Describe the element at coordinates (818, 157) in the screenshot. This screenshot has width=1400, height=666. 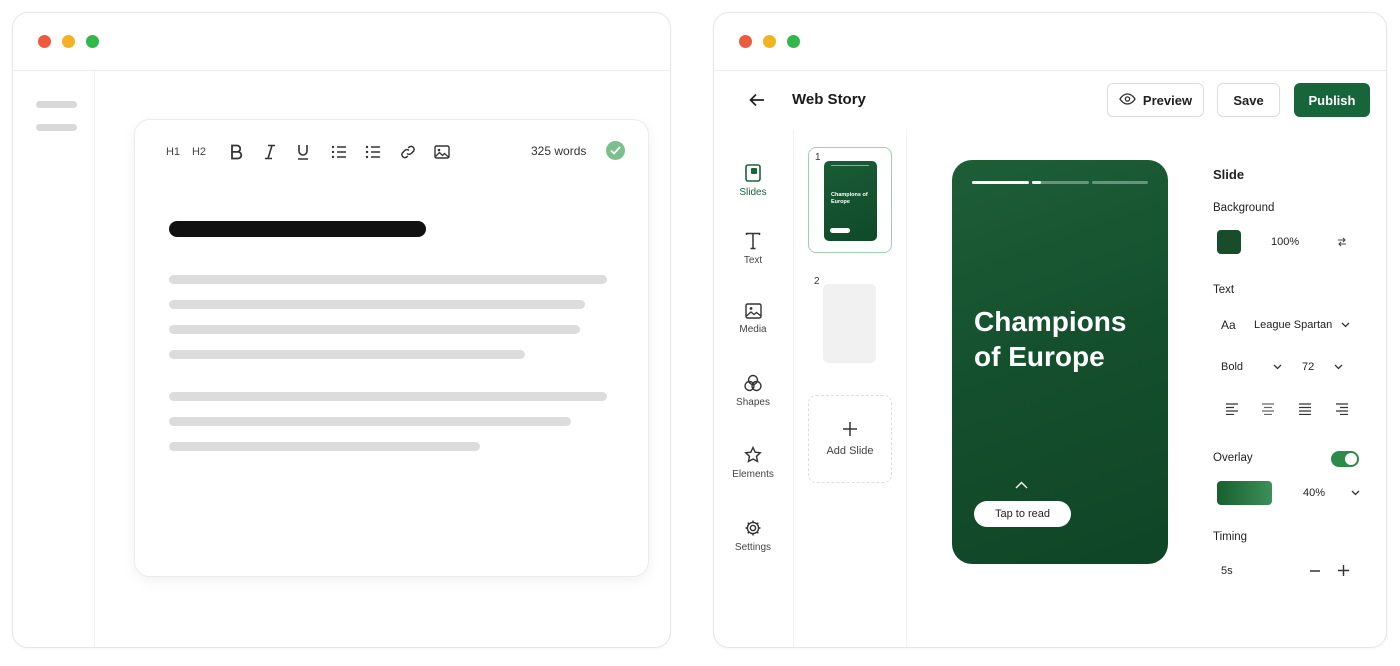
I see `slide-number: 1` at that location.